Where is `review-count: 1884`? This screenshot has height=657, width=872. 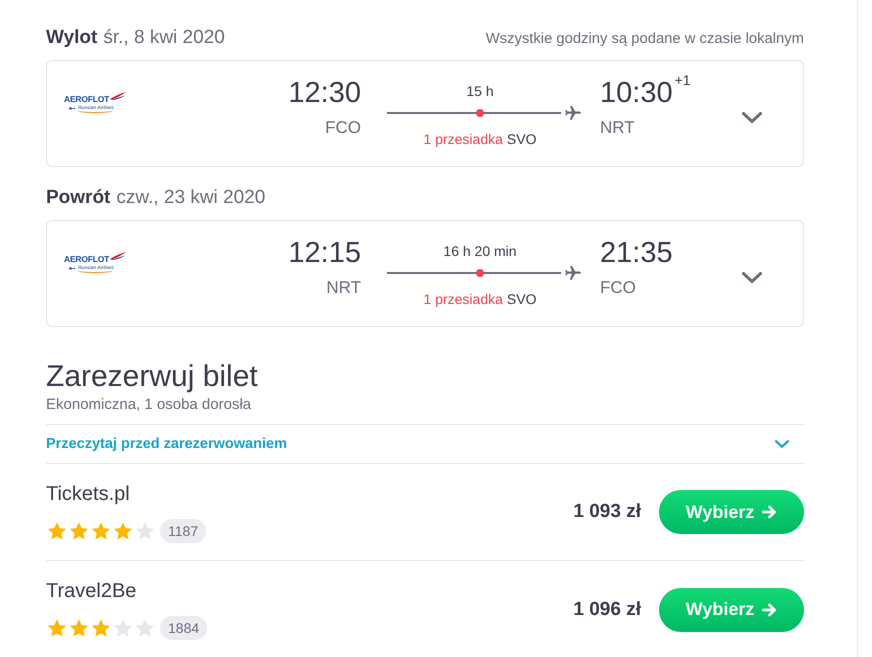 review-count: 1884 is located at coordinates (184, 628).